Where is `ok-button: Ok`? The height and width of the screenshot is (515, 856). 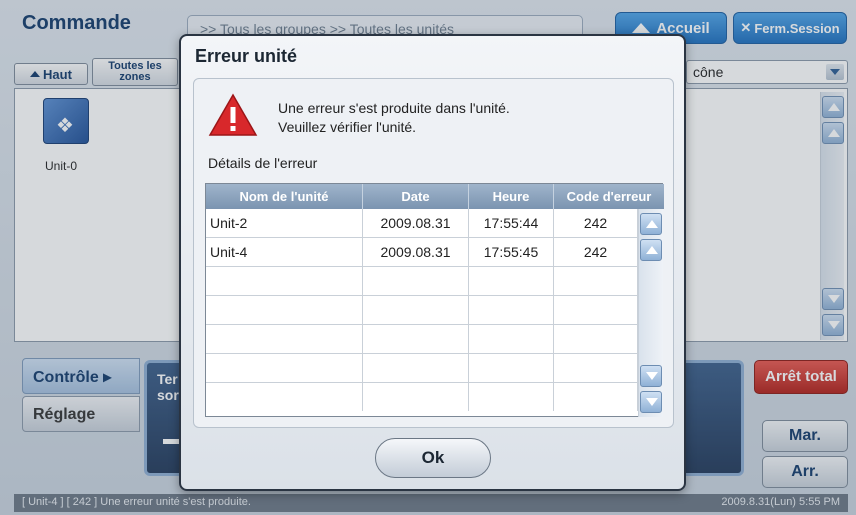
ok-button: Ok is located at coordinates (433, 458).